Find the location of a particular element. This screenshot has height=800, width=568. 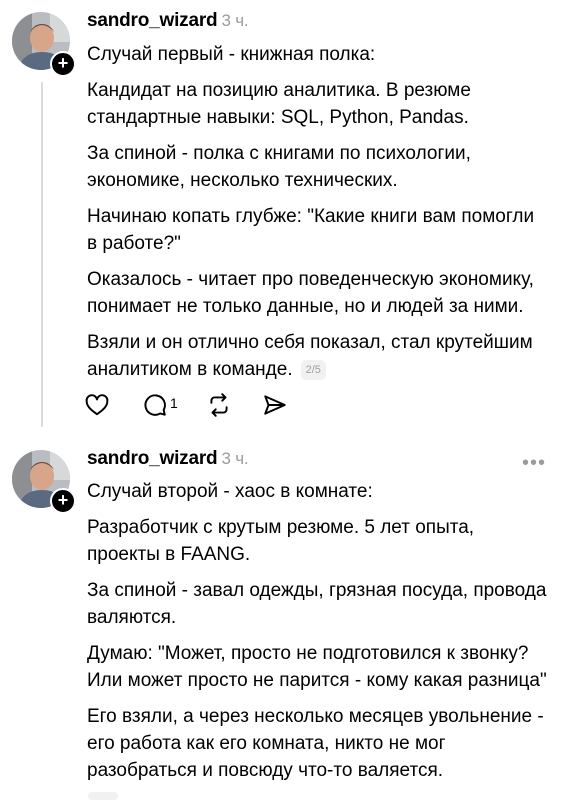

reply-count: 1 is located at coordinates (174, 403).